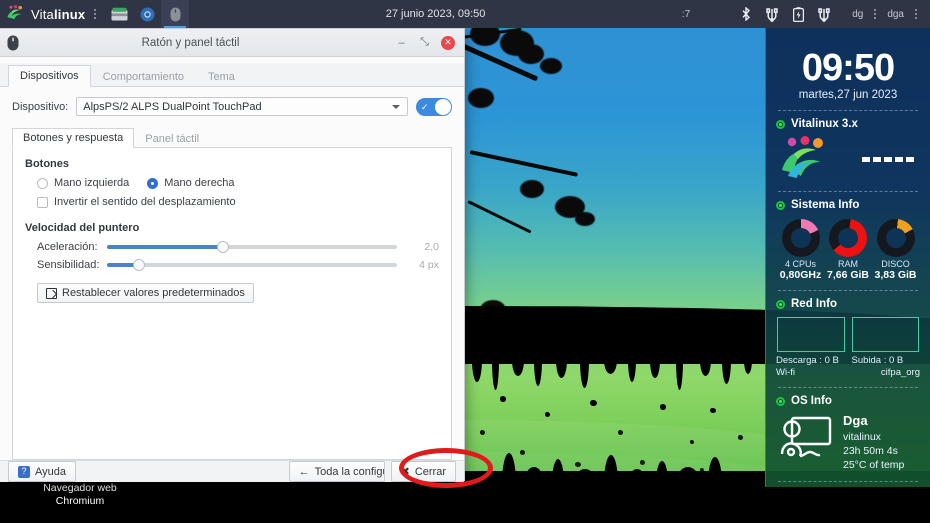 The width and height of the screenshot is (930, 523). Describe the element at coordinates (800, 275) in the screenshot. I see `gauge-cpu-value: 0,80GHz` at that location.